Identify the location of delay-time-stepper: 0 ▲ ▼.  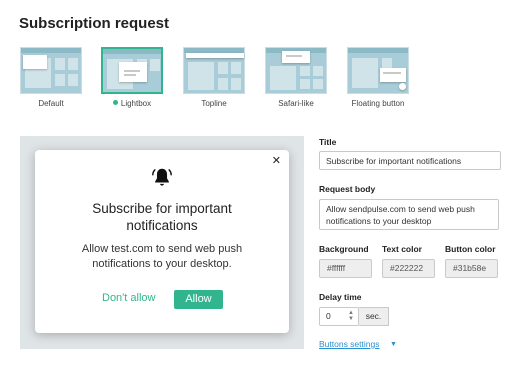
(339, 316).